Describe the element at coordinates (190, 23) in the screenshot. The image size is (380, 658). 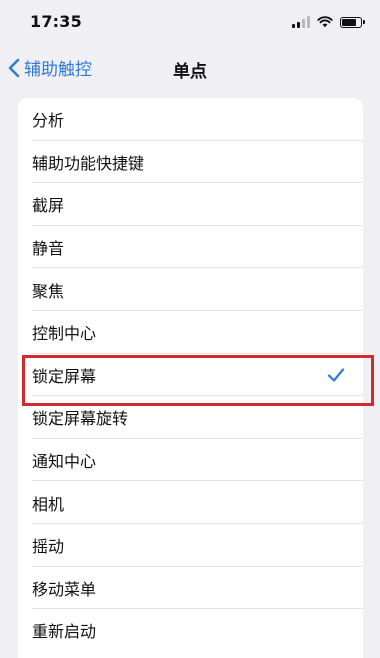
I see `status-bar: 17:35` at that location.